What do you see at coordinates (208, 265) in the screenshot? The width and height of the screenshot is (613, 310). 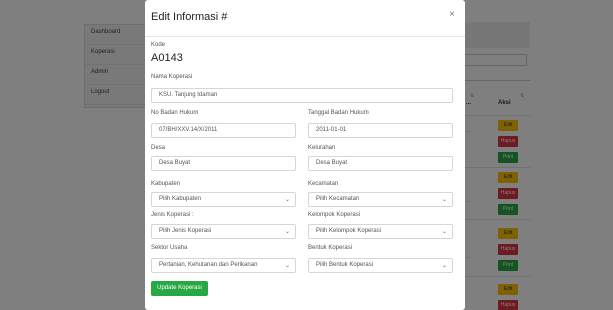 I see `sektor-usaha-selected-value: Pertanian, Kehutanan dan Perikanan` at bounding box center [208, 265].